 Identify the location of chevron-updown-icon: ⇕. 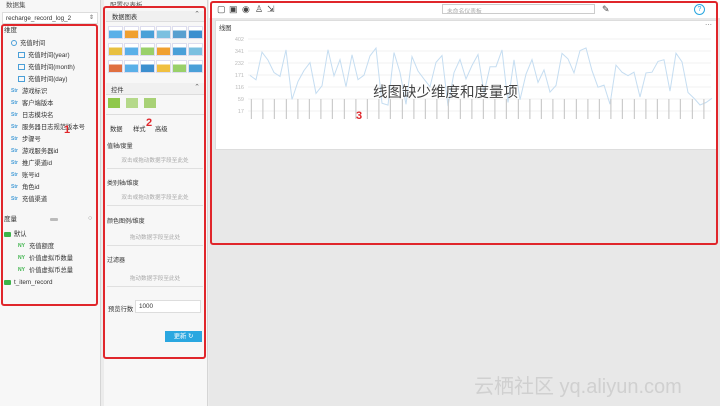
(91, 18).